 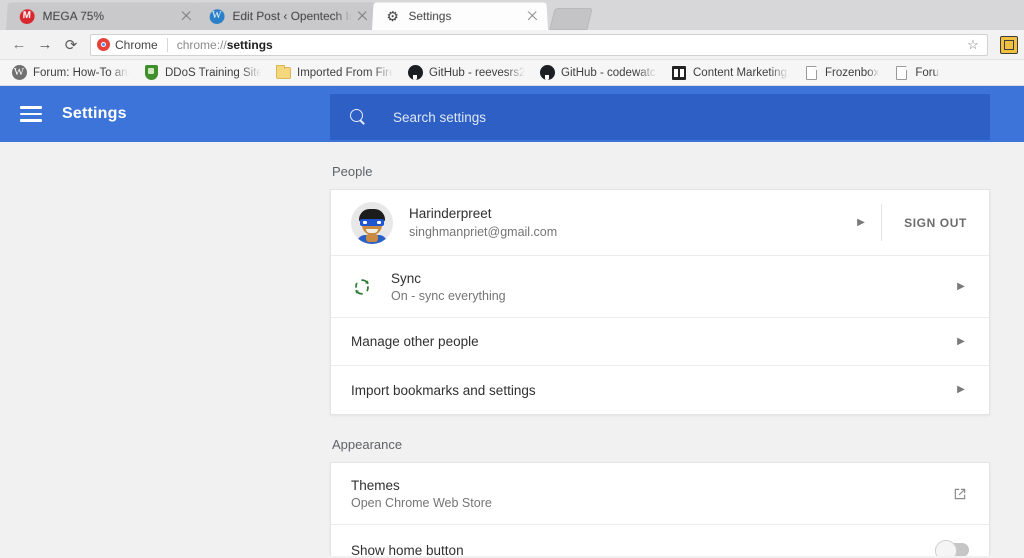 What do you see at coordinates (19, 45) in the screenshot?
I see `back-icon: ←` at bounding box center [19, 45].